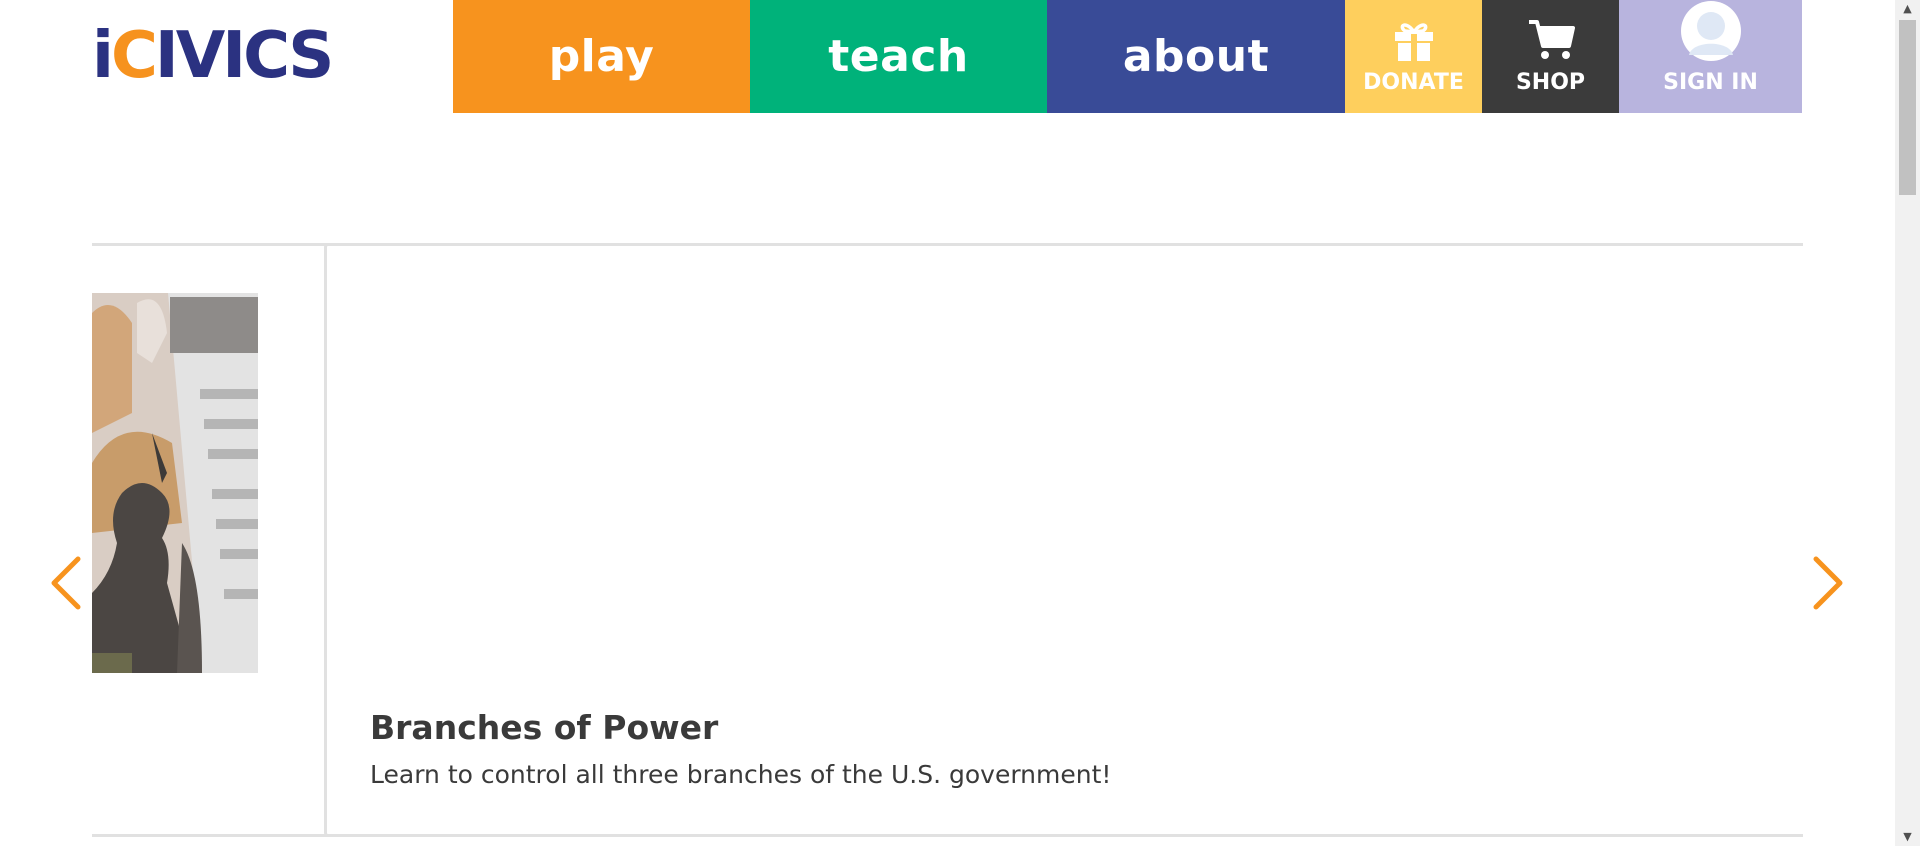 Image resolution: width=1920 pixels, height=846 pixels. I want to click on nav-sign-in: SIGN IN, so click(1710, 56).